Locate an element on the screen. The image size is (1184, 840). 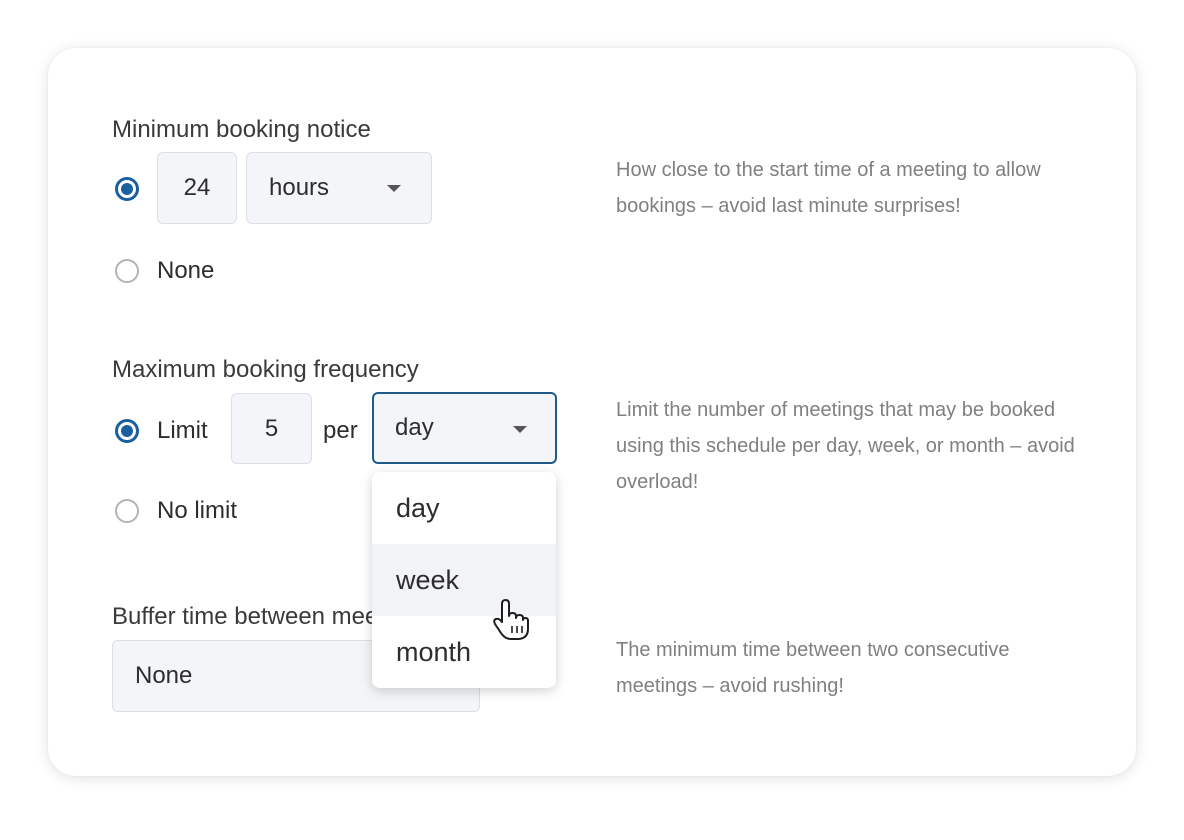
max-frequency-period-value: day is located at coordinates (414, 427).